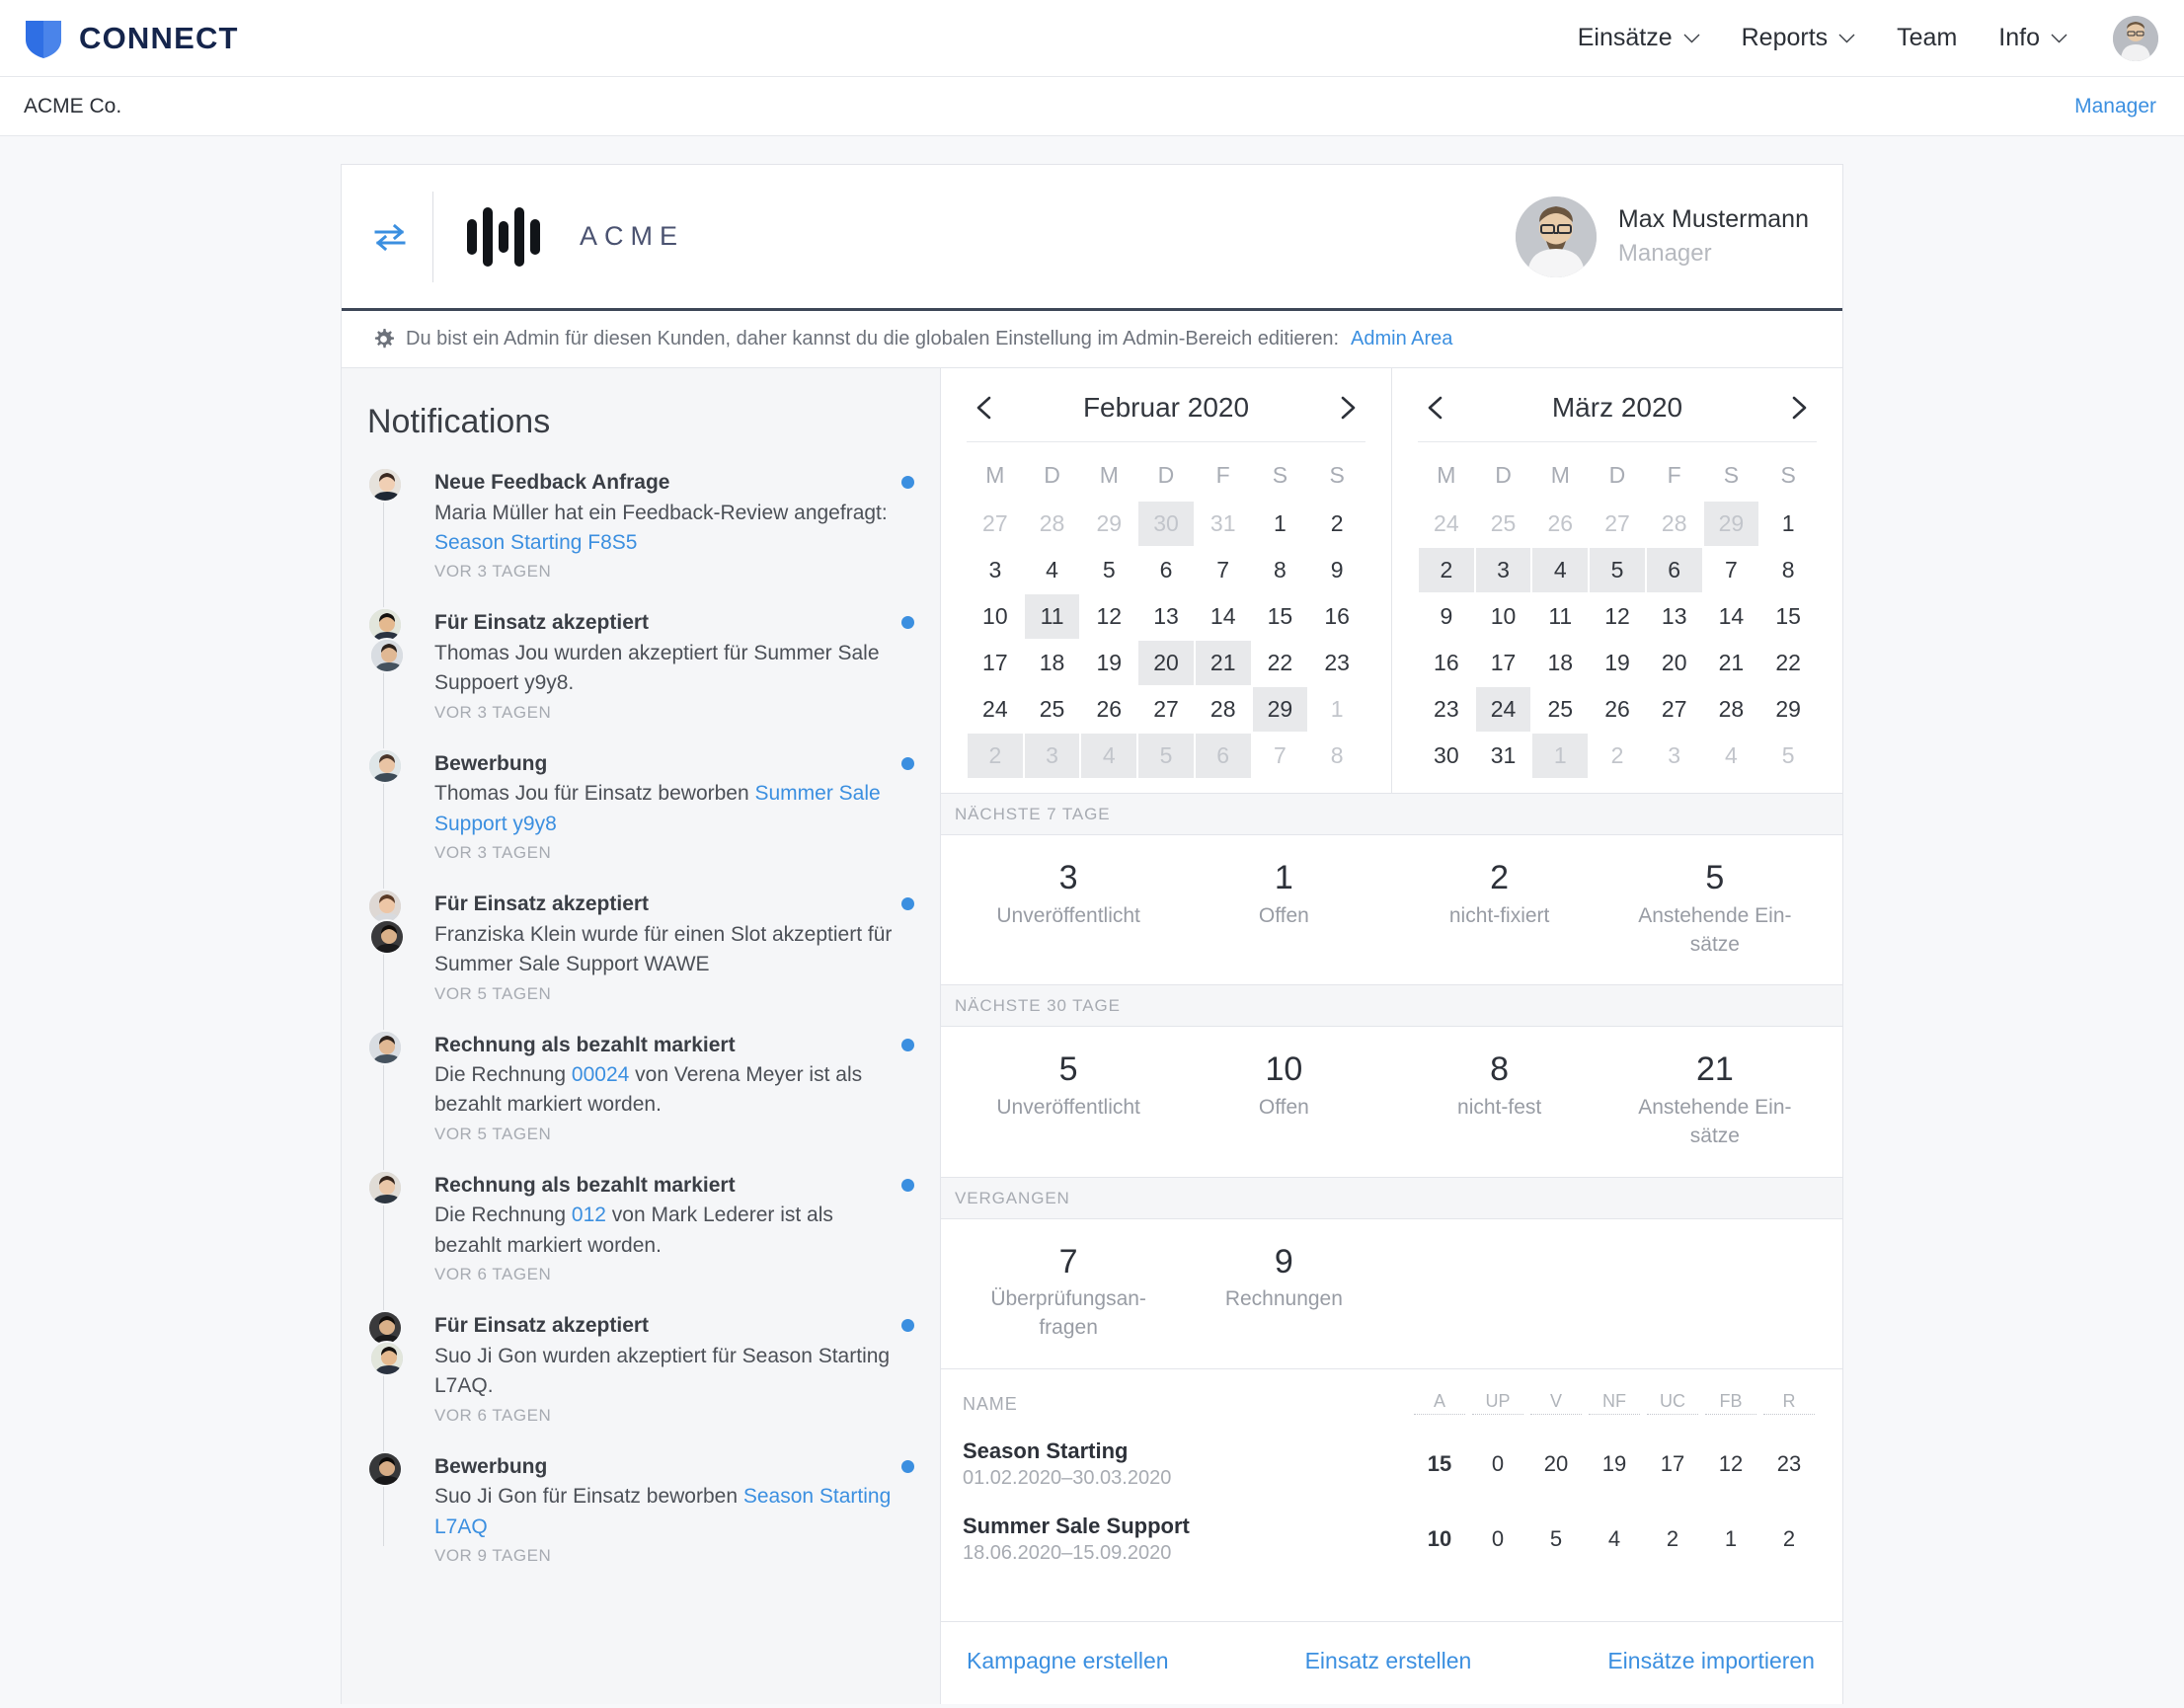  Describe the element at coordinates (535, 542) in the screenshot. I see `notification-link: Season Starting F8S5` at that location.